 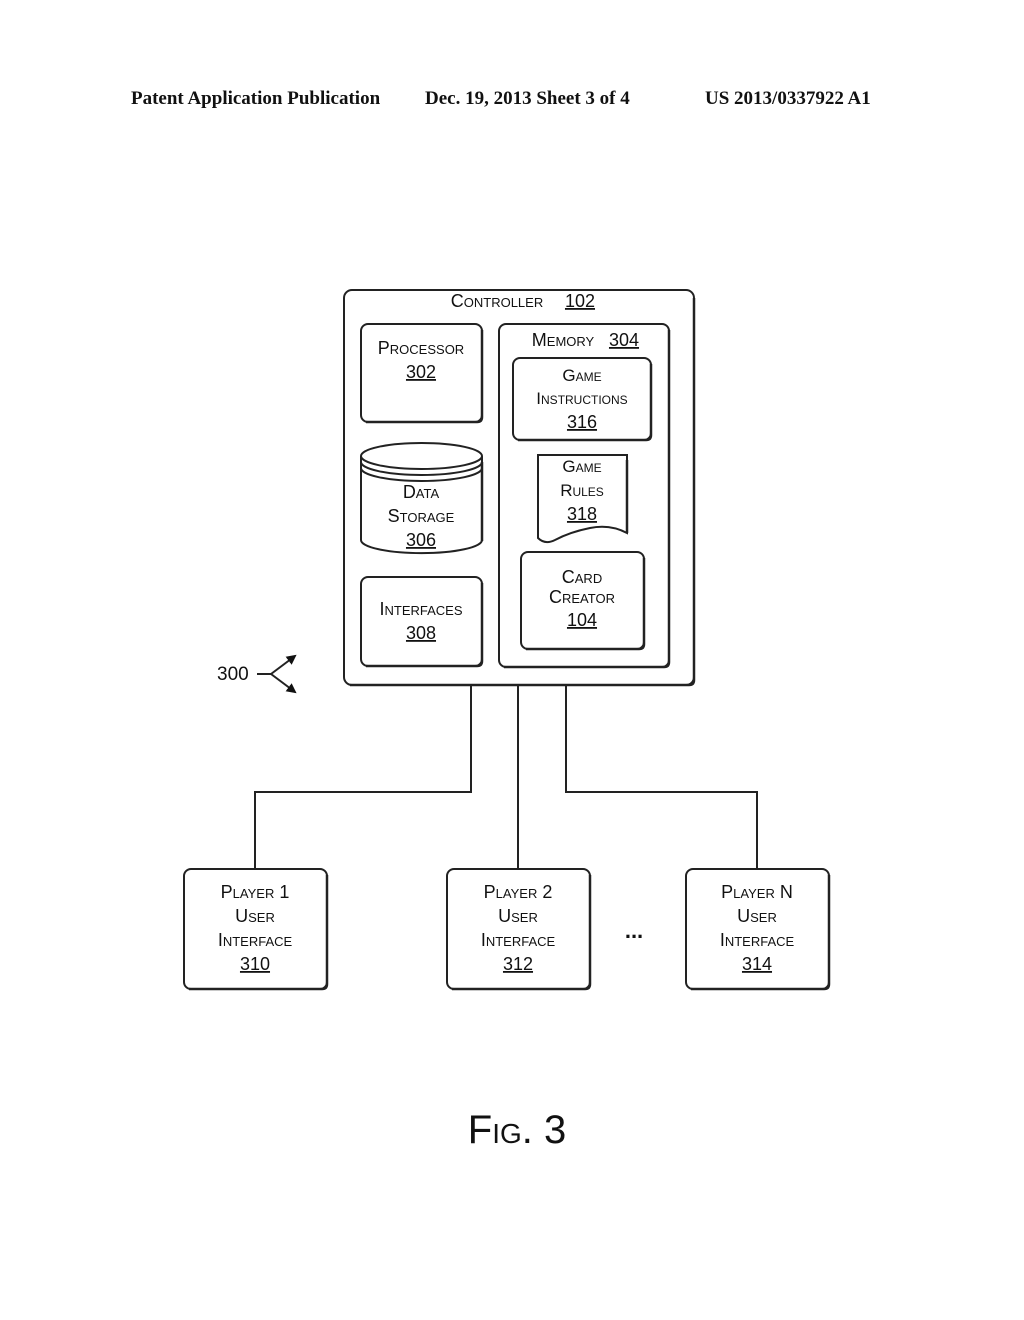 I want to click on card-creator-box: Card Creator 104, so click(x=583, y=601).